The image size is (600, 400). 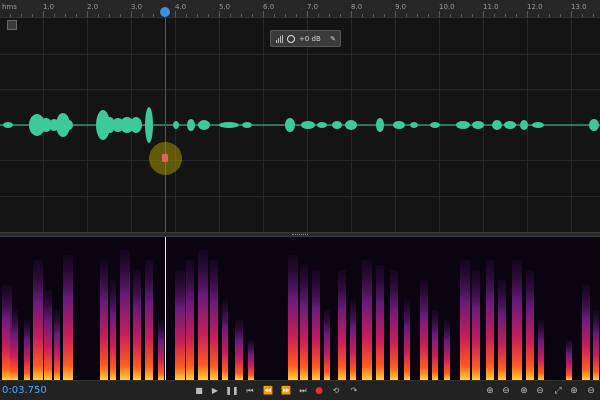 What do you see at coordinates (591, 390) in the screenshot?
I see `zoom-out-full-icon: ⊖` at bounding box center [591, 390].